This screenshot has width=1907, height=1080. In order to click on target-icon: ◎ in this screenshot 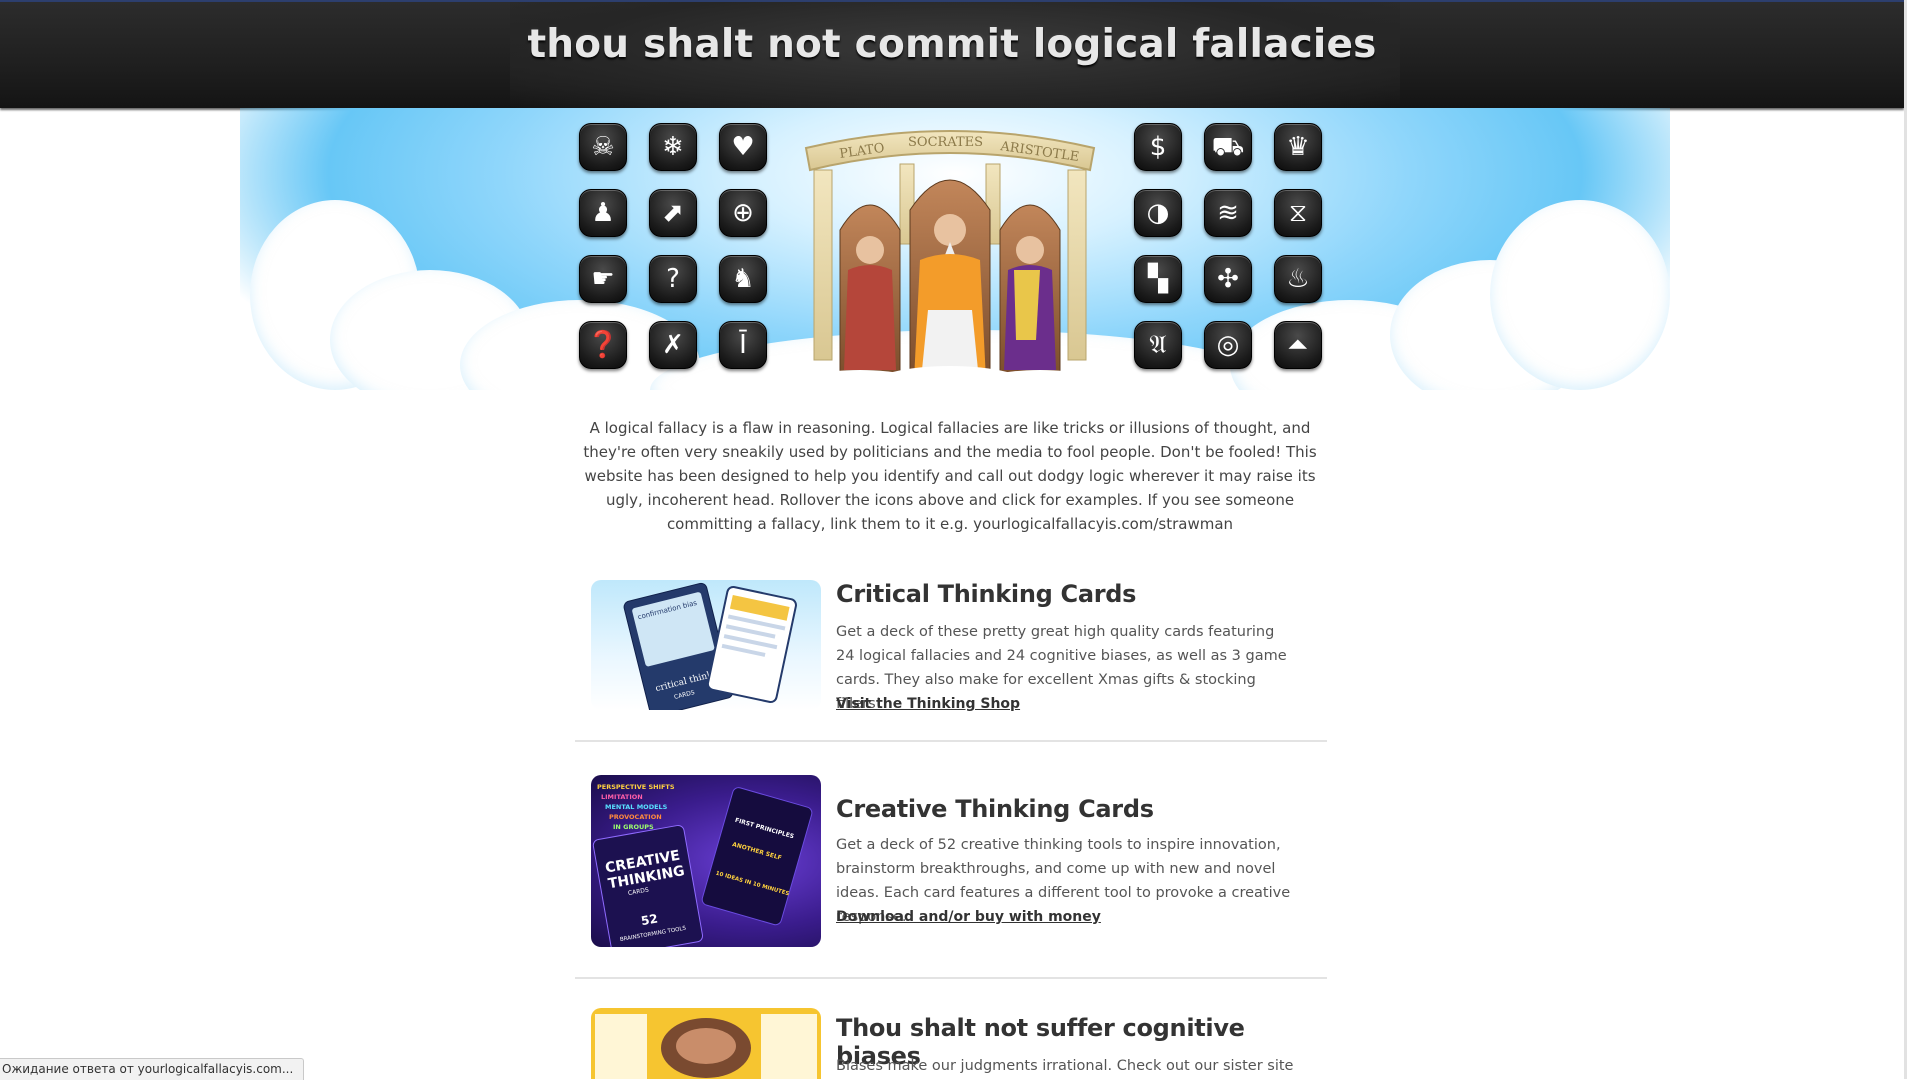, I will do `click(1228, 345)`.